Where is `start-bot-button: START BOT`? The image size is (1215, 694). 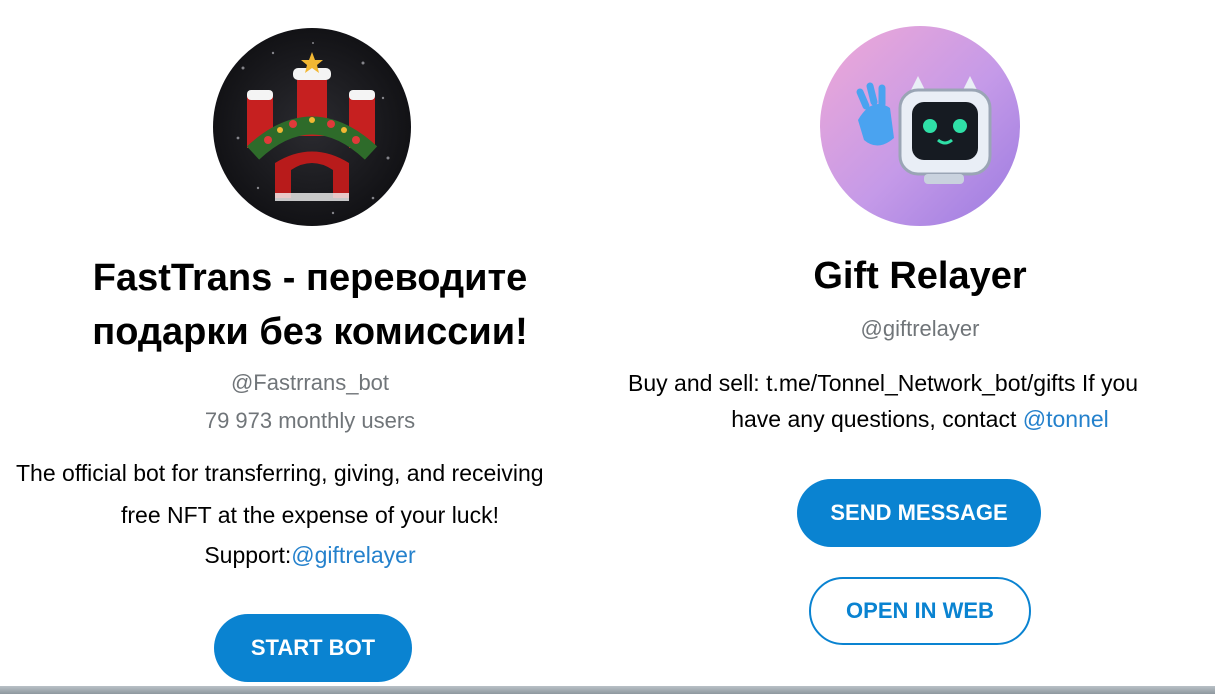 start-bot-button: START BOT is located at coordinates (313, 648).